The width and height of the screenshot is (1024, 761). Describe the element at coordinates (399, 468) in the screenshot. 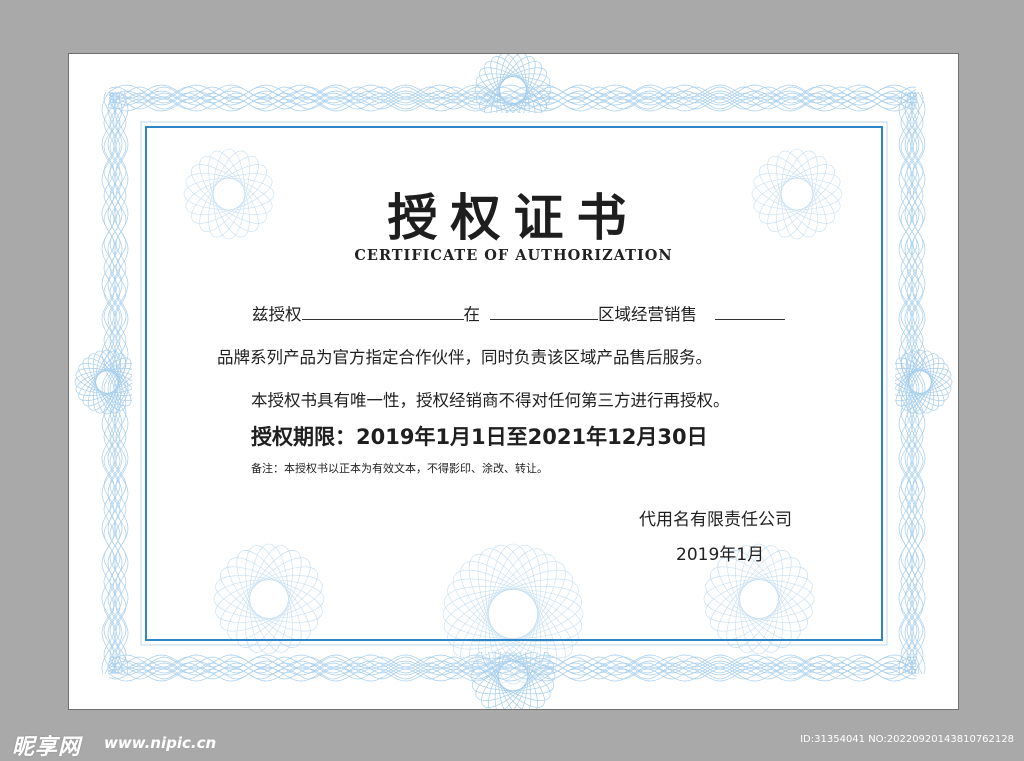

I see `remark-note: 备注：本授权书以正本为有效文本，不得影印、涂改、转让。` at that location.